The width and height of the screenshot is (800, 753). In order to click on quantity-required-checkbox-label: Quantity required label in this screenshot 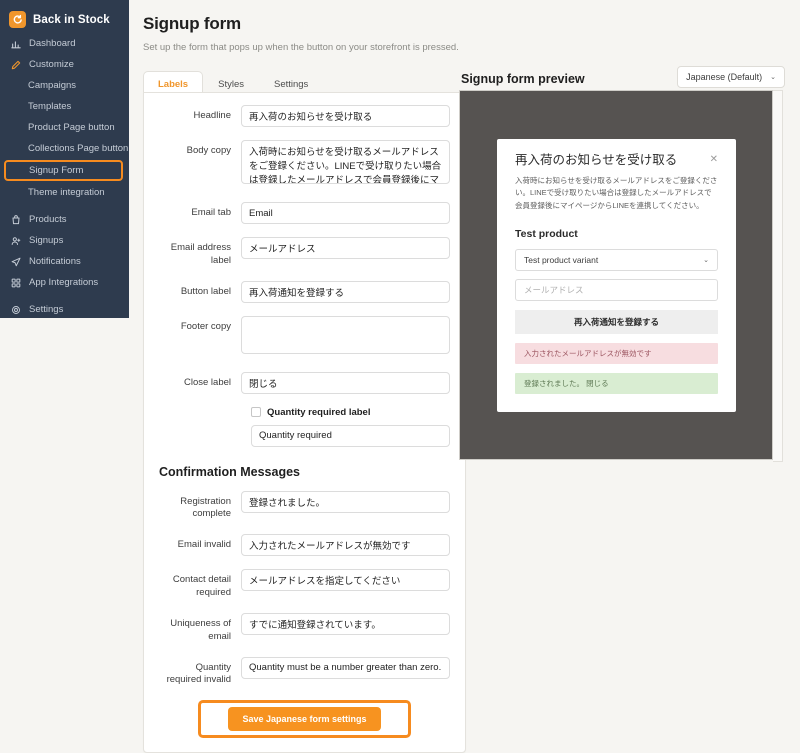, I will do `click(319, 412)`.